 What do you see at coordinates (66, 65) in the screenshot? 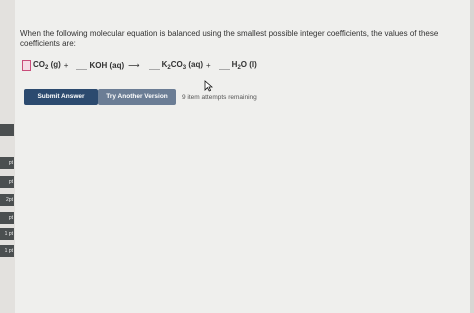
I see `plus-sign-1: +` at bounding box center [66, 65].